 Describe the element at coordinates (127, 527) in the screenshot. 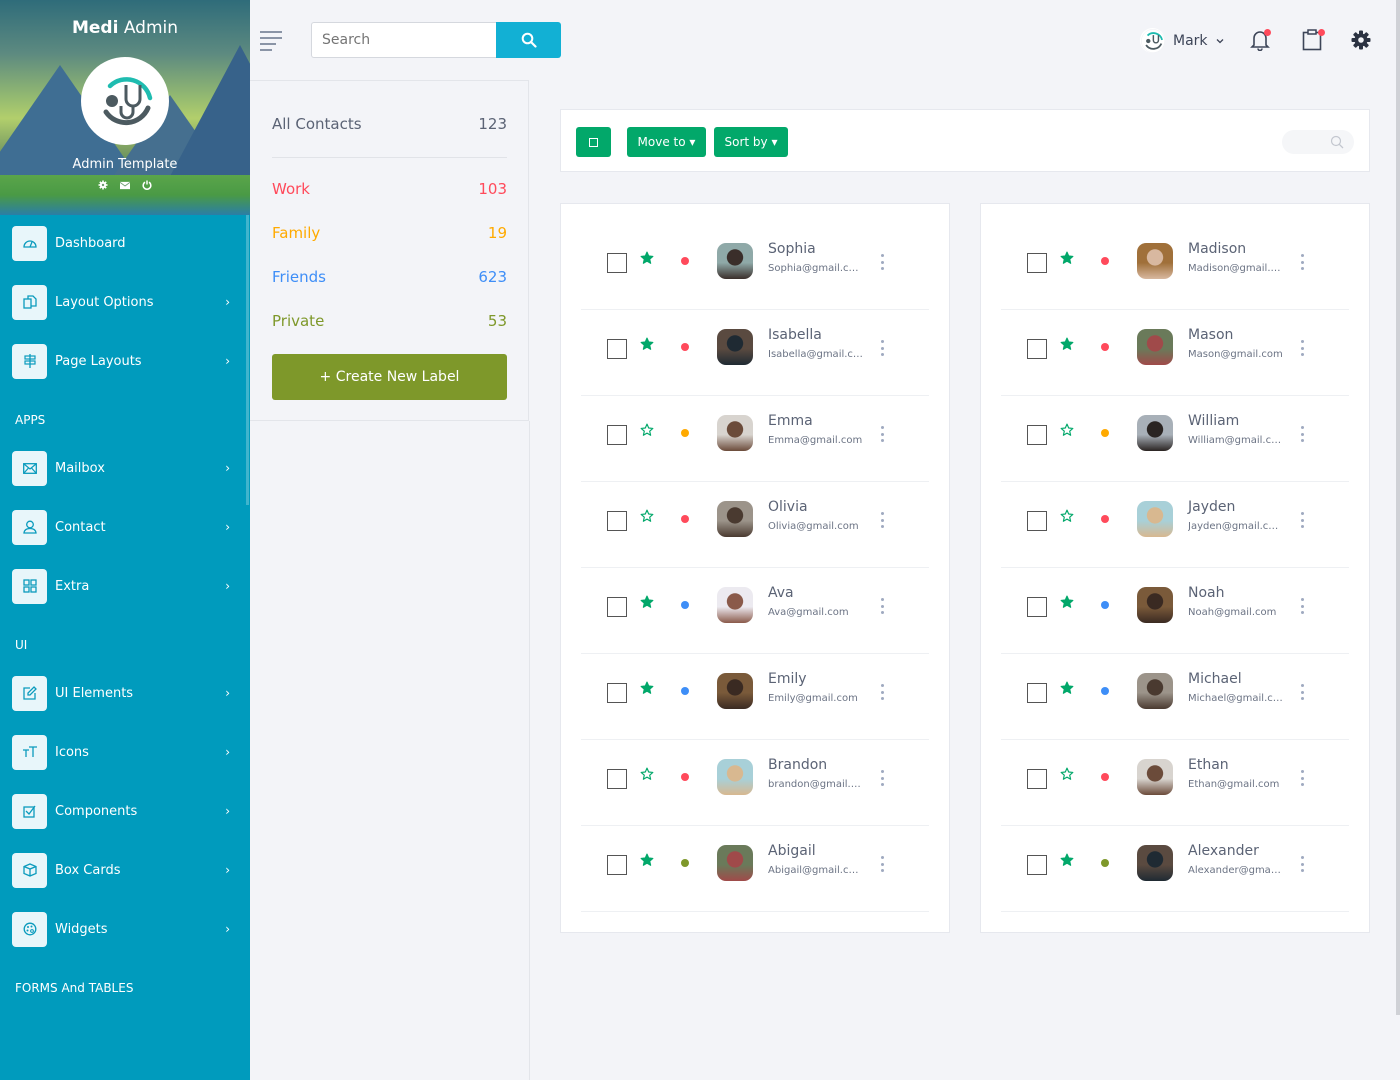

I see `sidebar-item-contact: Contact ›` at that location.